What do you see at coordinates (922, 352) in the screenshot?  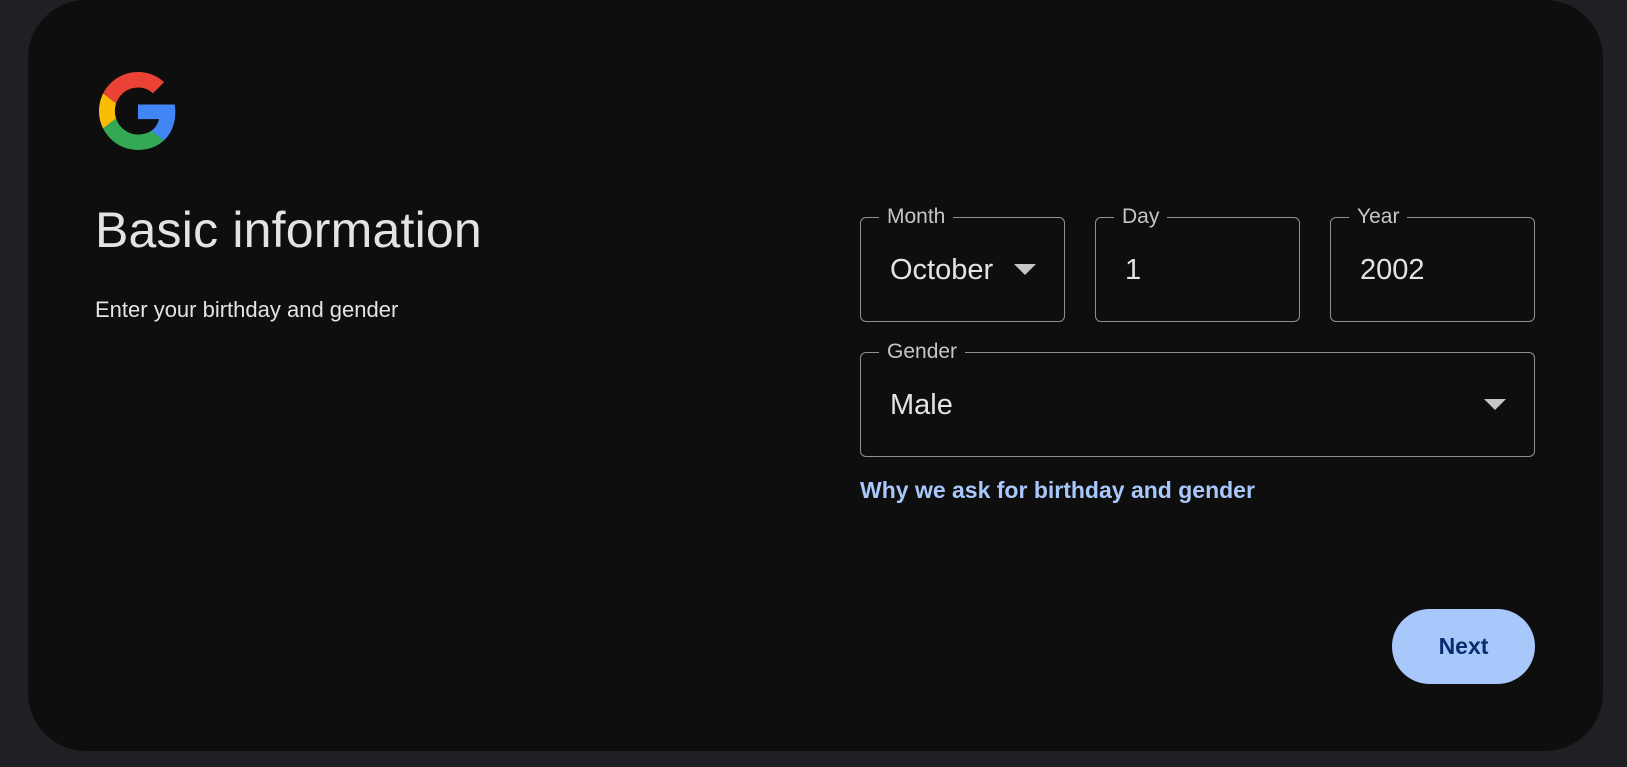 I see `gender-label: Gender` at bounding box center [922, 352].